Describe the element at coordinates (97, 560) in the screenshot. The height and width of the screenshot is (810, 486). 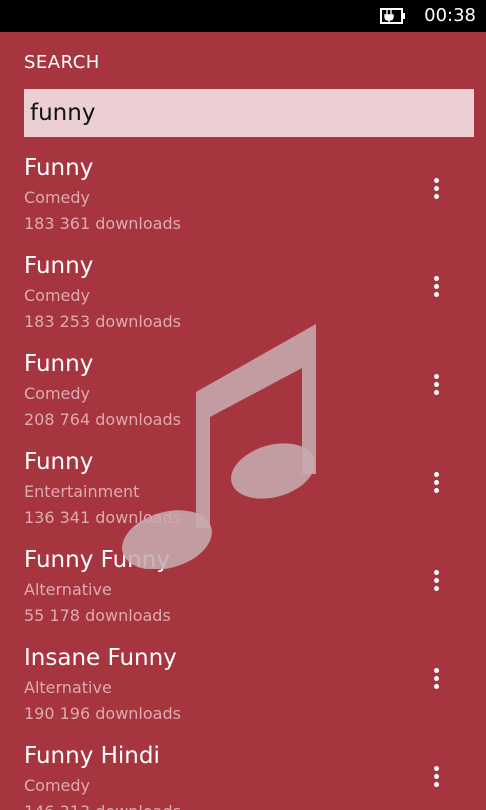
I see `result-title: Funny Funny` at that location.